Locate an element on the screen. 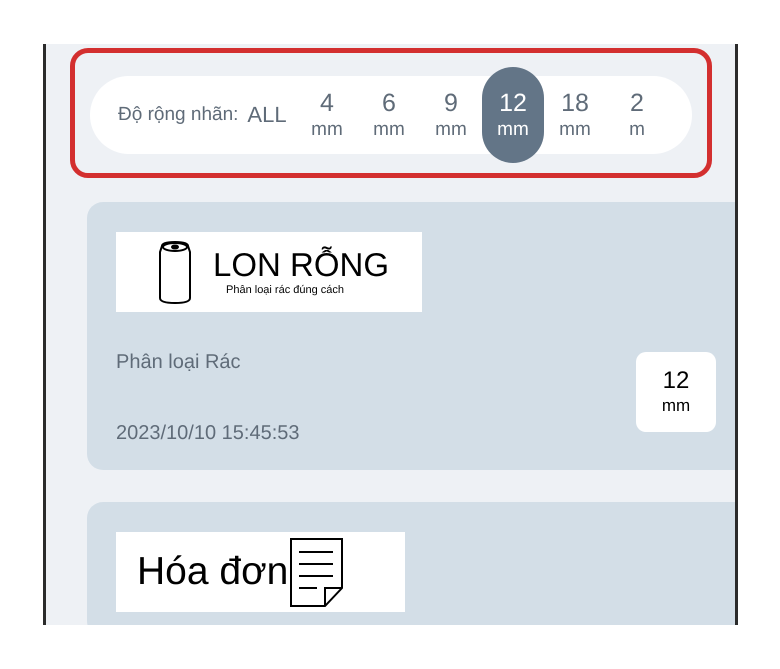 This screenshot has width=780, height=669. label-title: Hóa đơn is located at coordinates (212, 572).